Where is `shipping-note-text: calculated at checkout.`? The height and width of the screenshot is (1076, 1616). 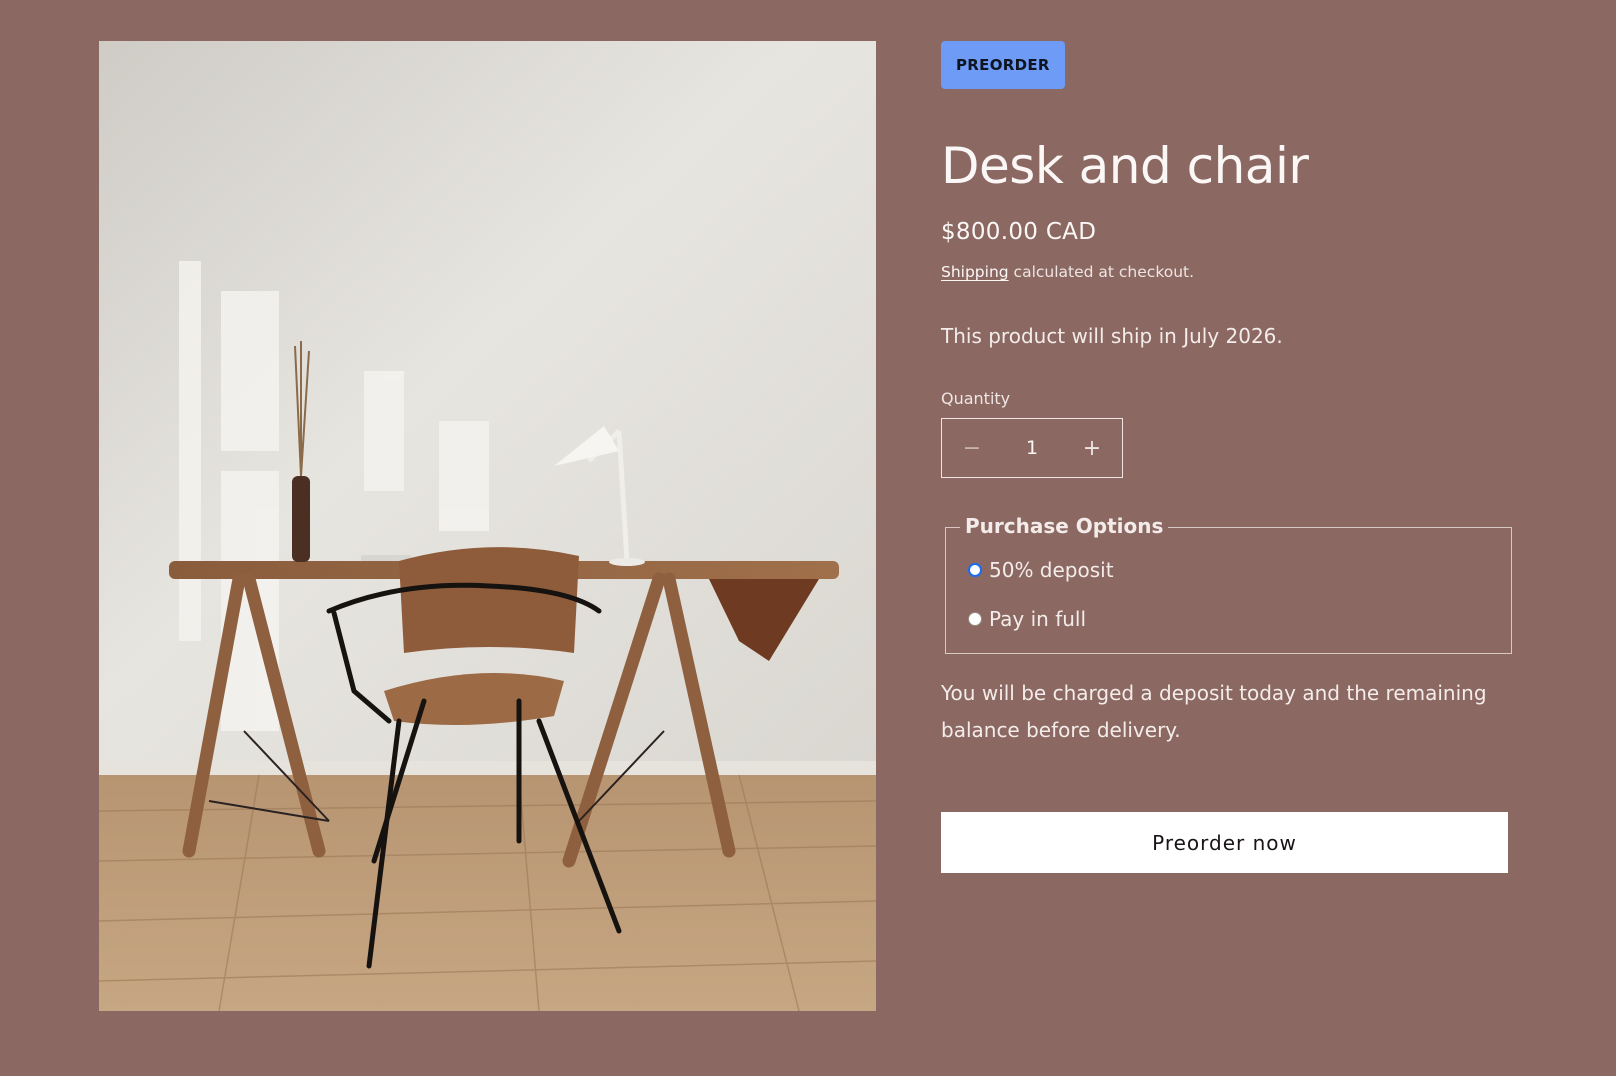
shipping-note-text: calculated at checkout. is located at coordinates (1101, 272).